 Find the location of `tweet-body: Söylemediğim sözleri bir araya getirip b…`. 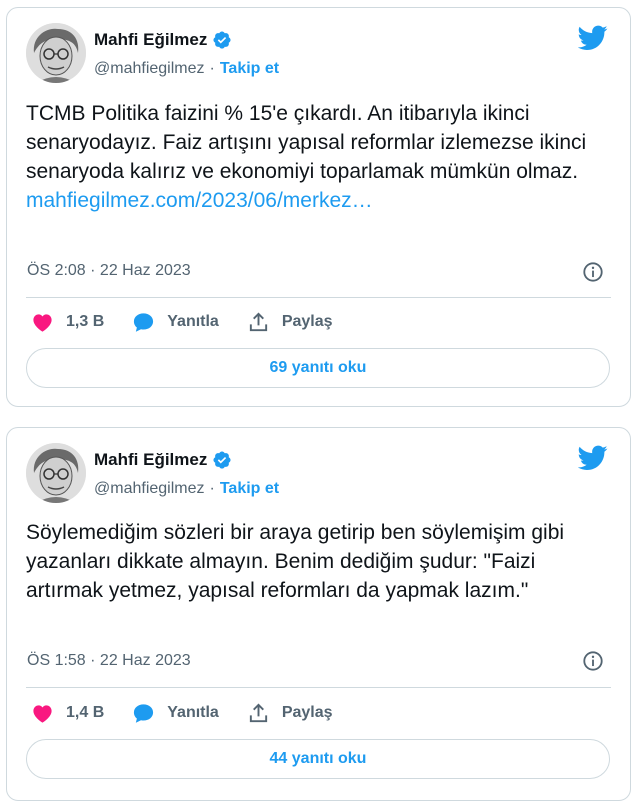

tweet-body: Söylemediğim sözleri bir araya getirip b… is located at coordinates (295, 561).